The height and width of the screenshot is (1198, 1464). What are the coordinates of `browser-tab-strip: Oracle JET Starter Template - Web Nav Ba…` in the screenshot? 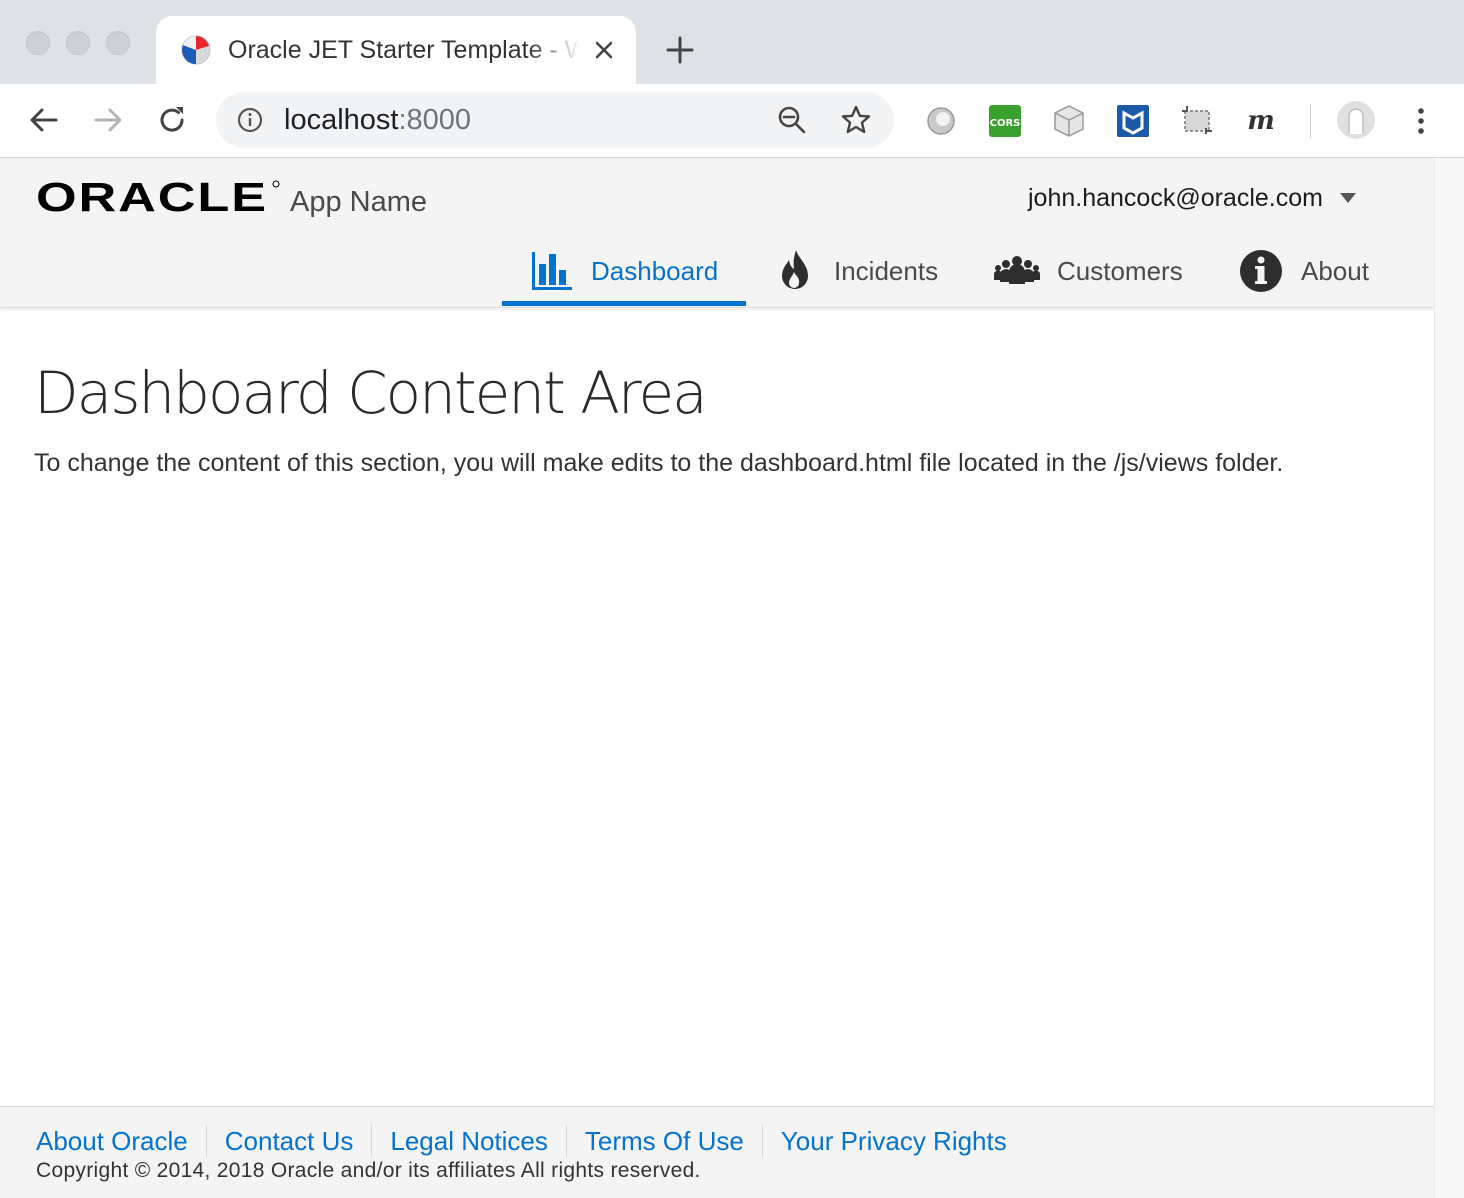 It's located at (732, 42).